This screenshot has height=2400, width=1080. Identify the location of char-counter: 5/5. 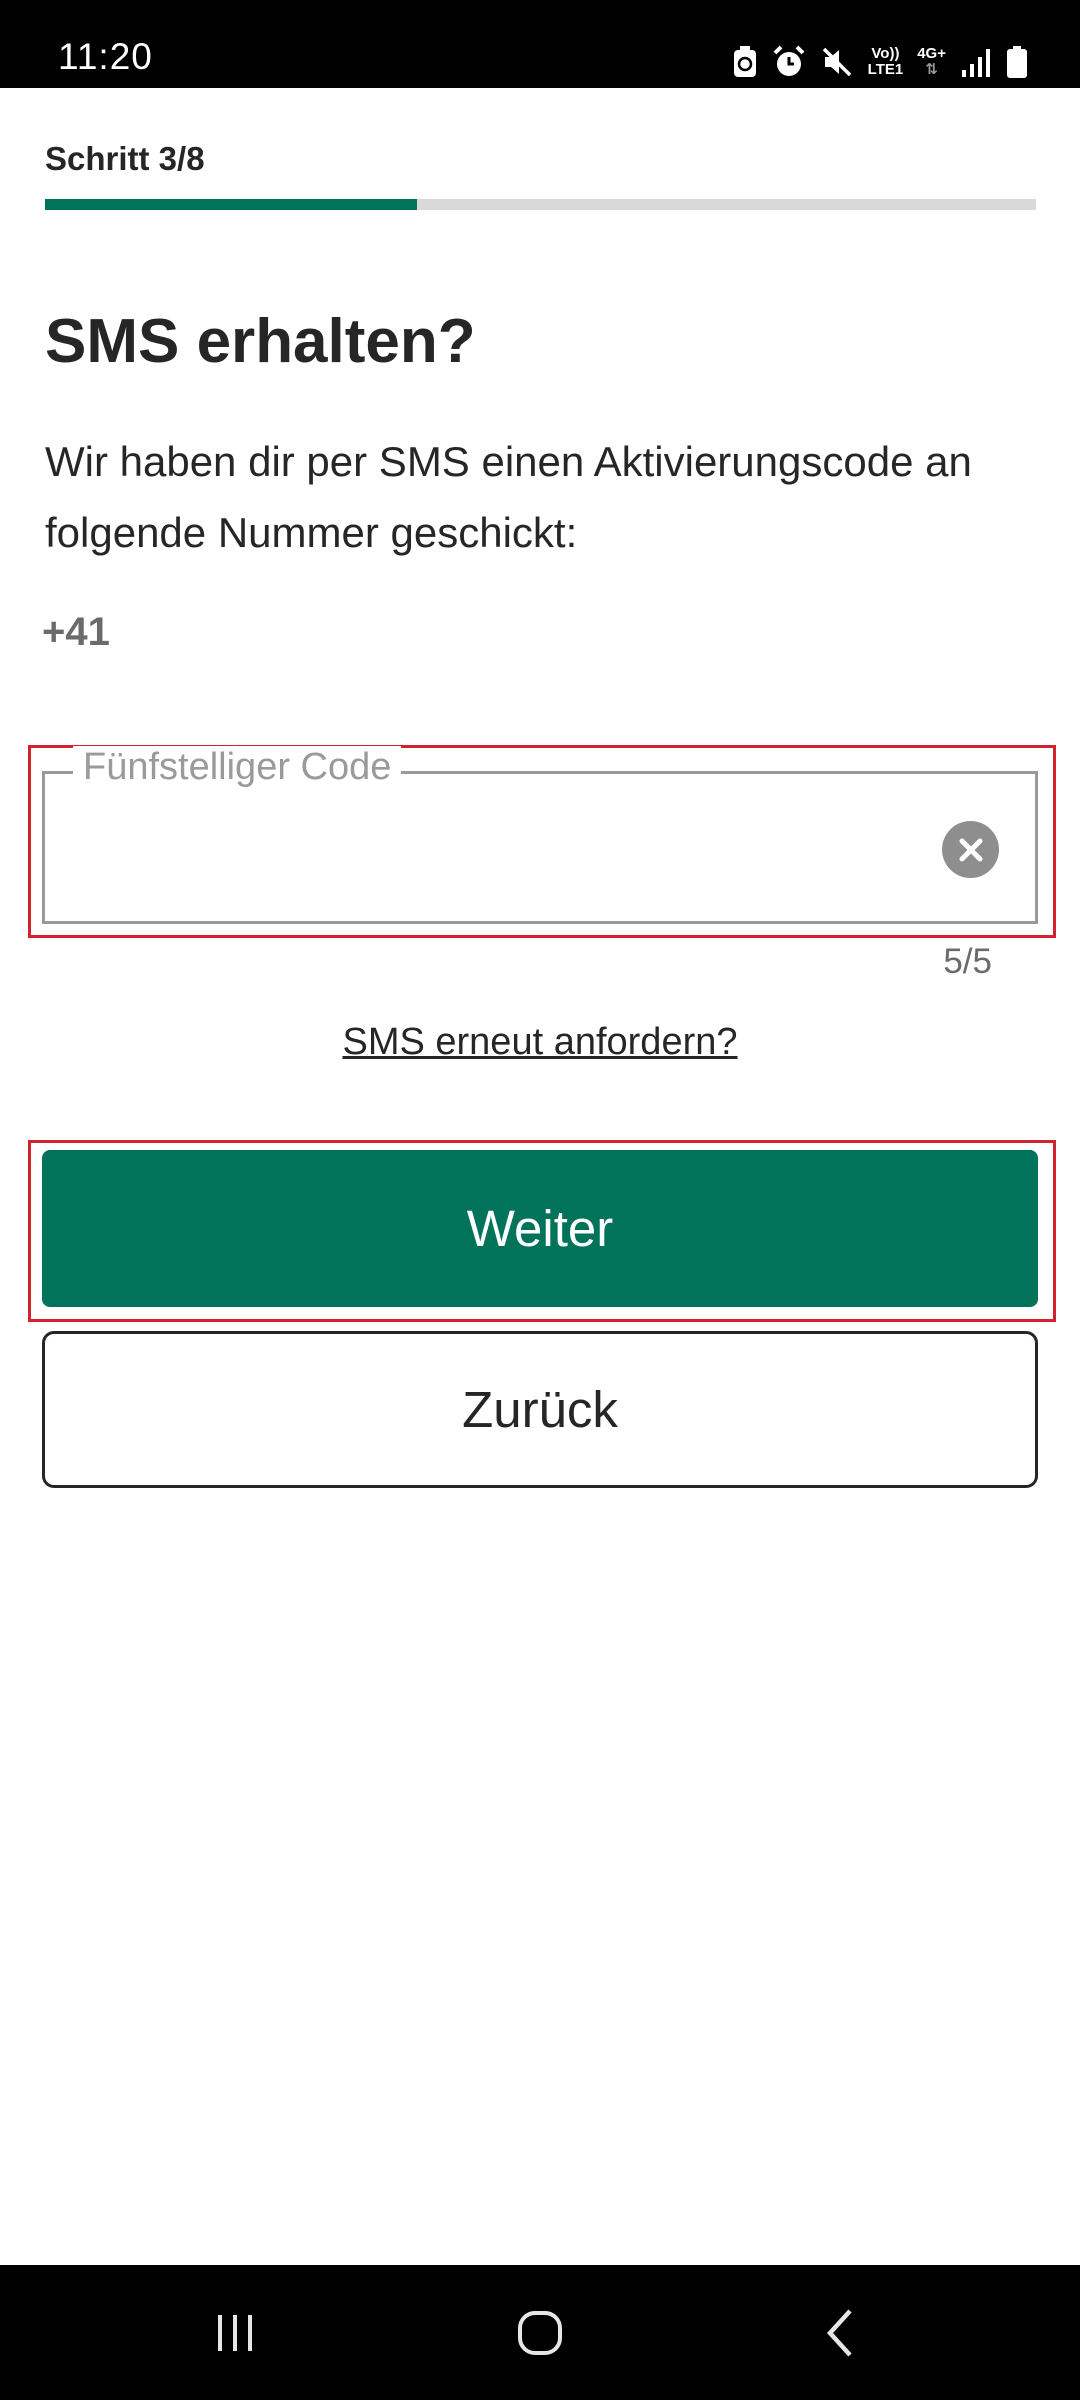
(967, 961).